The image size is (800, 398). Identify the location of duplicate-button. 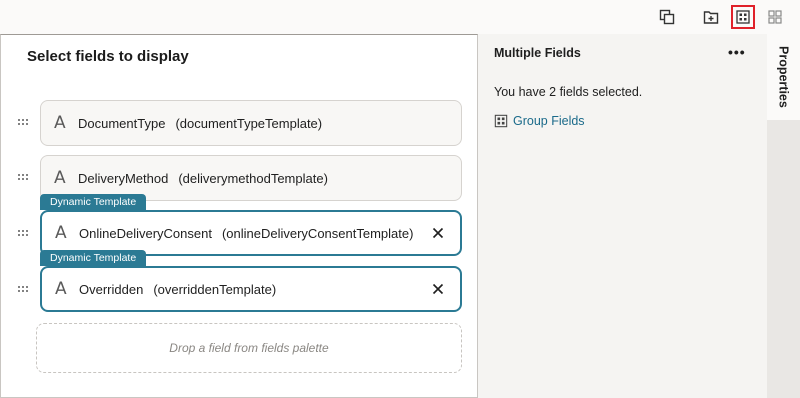
(667, 17).